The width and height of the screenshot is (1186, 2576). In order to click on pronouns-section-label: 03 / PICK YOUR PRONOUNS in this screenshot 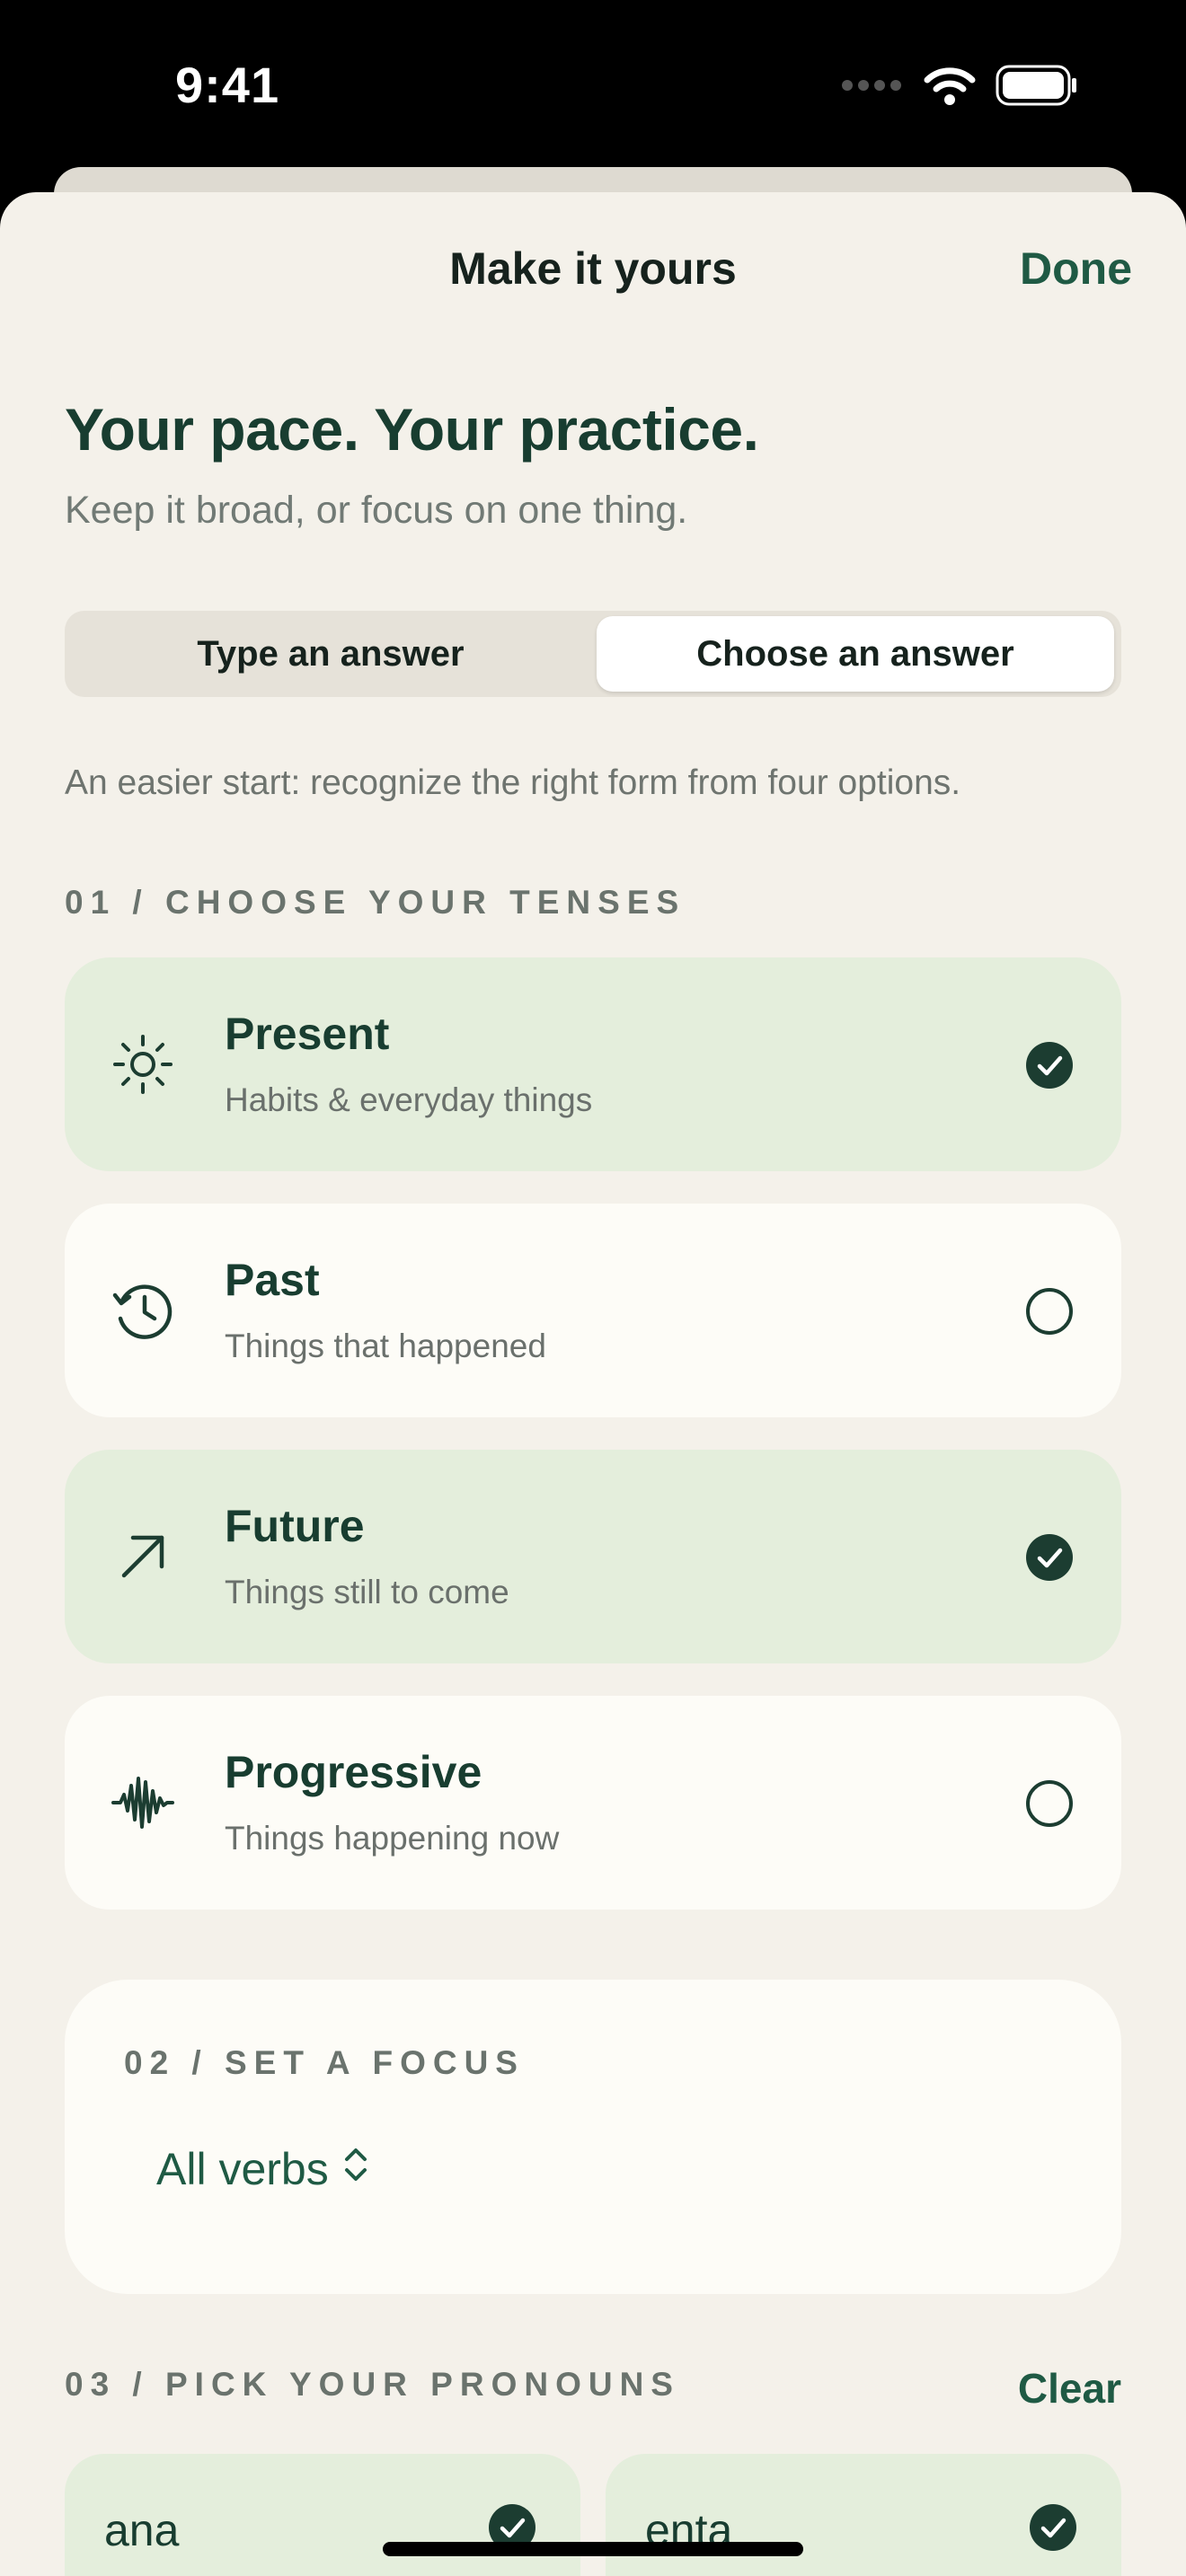, I will do `click(372, 2384)`.